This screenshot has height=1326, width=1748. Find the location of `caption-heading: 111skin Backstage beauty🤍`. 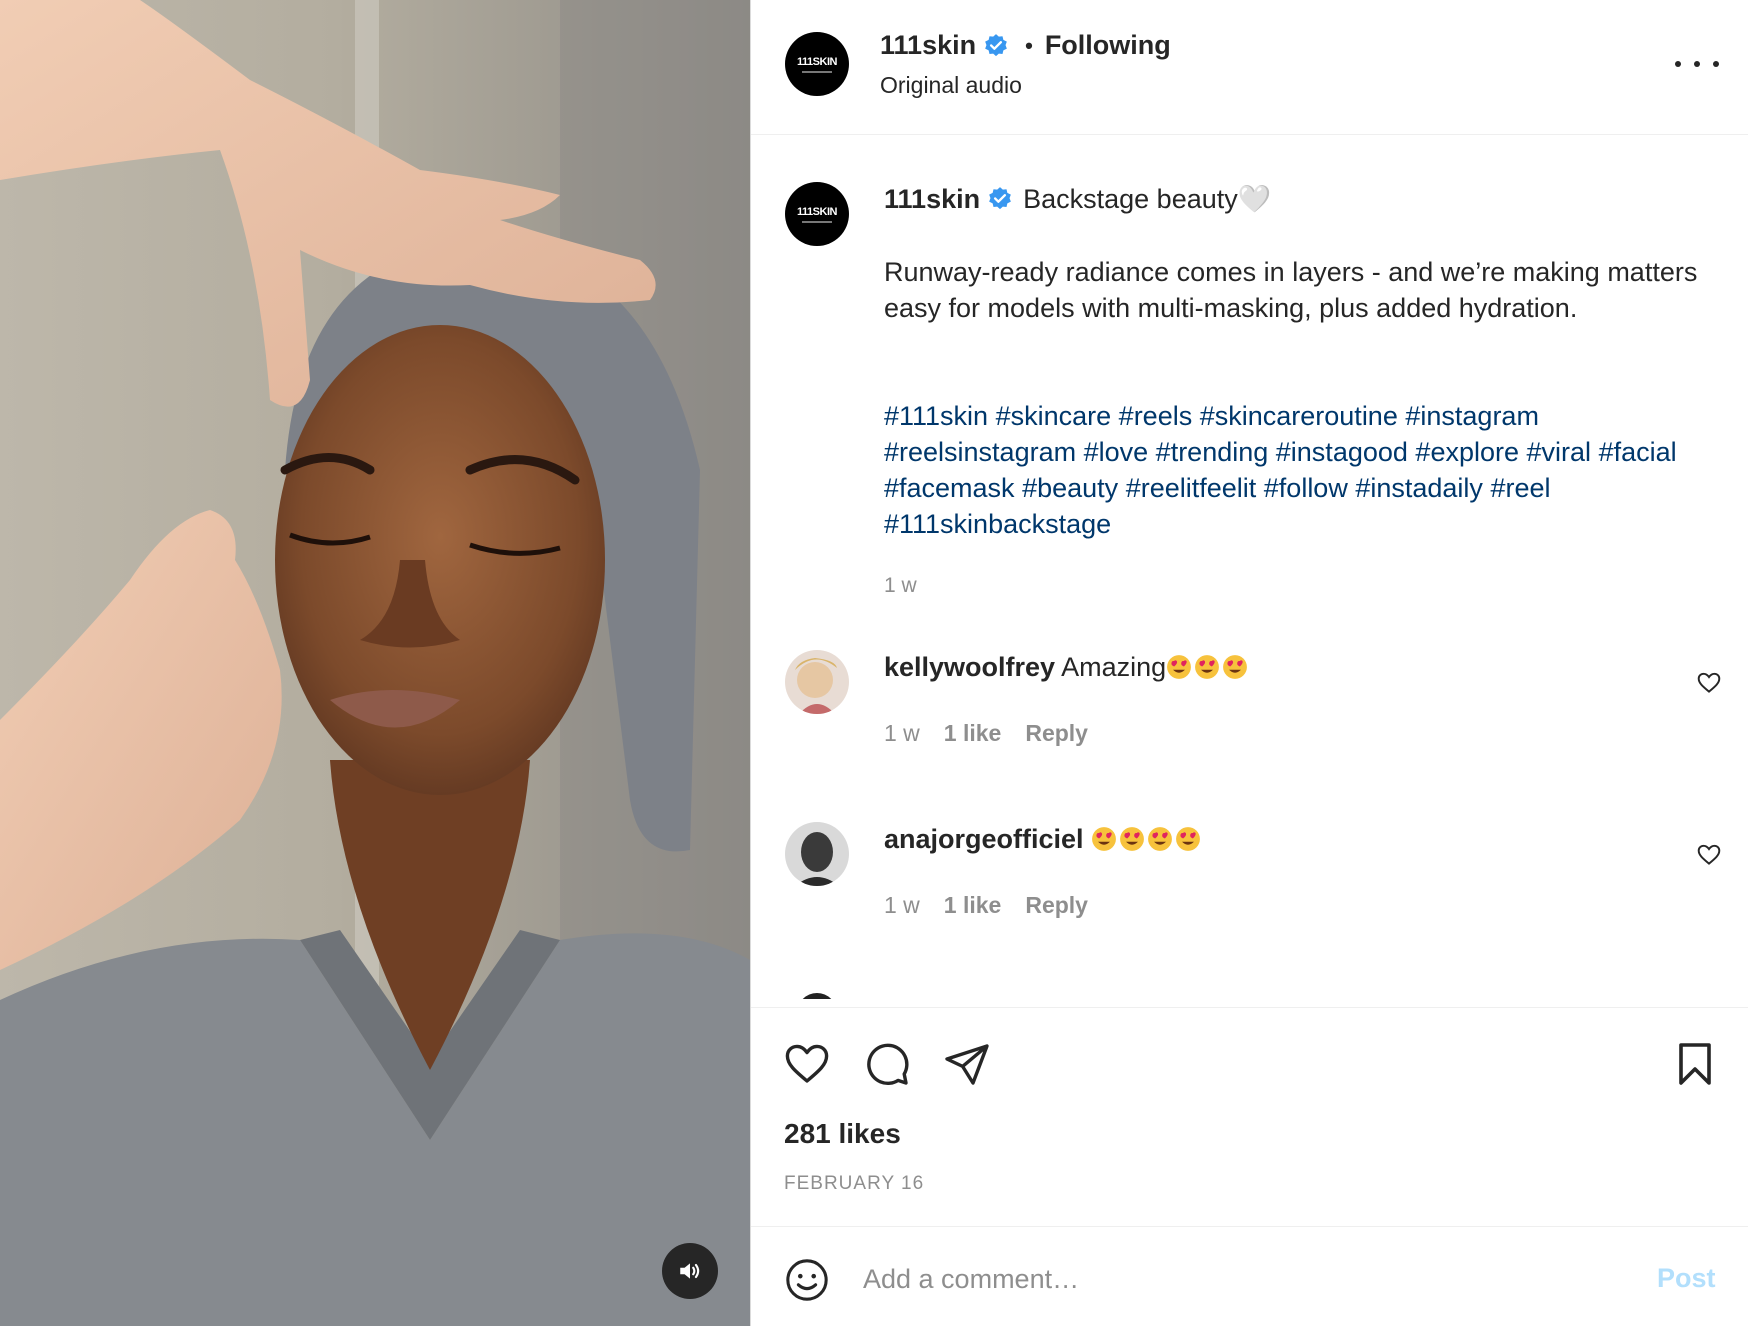

caption-heading: 111skin Backstage beauty🤍 is located at coordinates (1077, 199).